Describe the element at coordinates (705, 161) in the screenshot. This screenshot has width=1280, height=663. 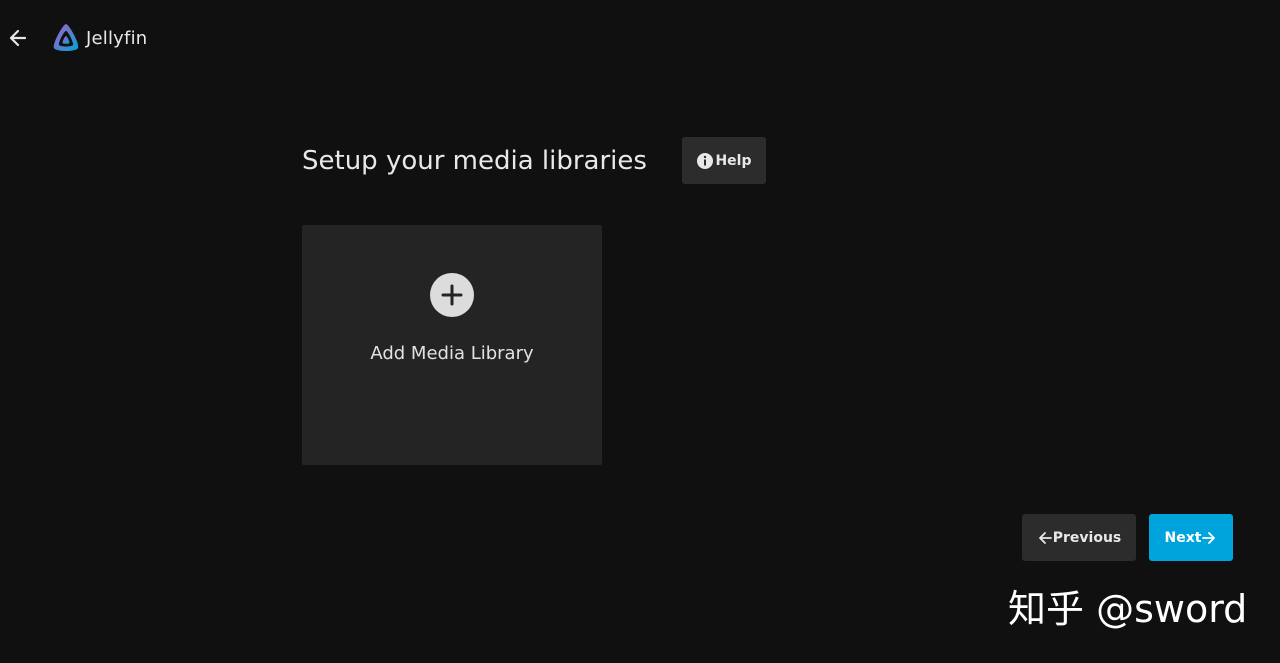
I see `info-icon` at that location.